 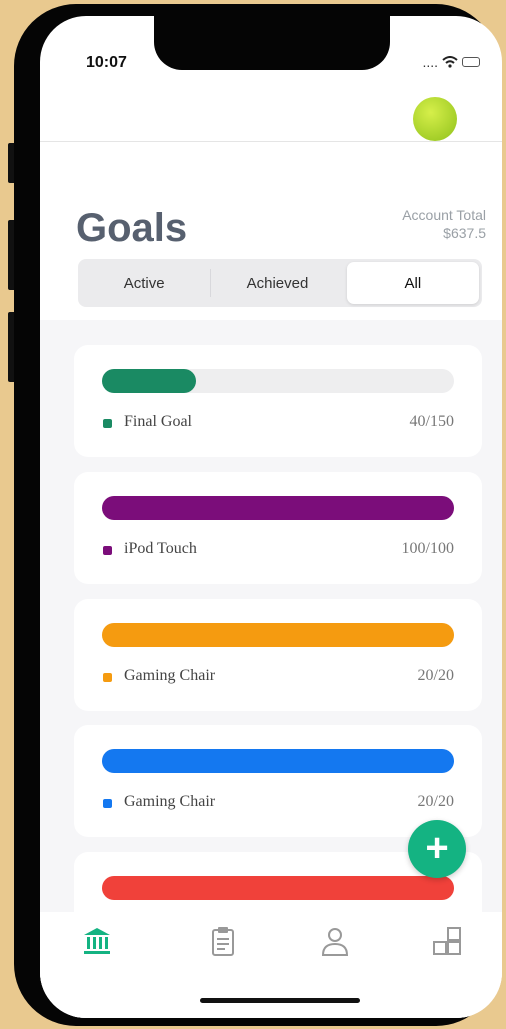 I want to click on wifi-icon, so click(x=450, y=62).